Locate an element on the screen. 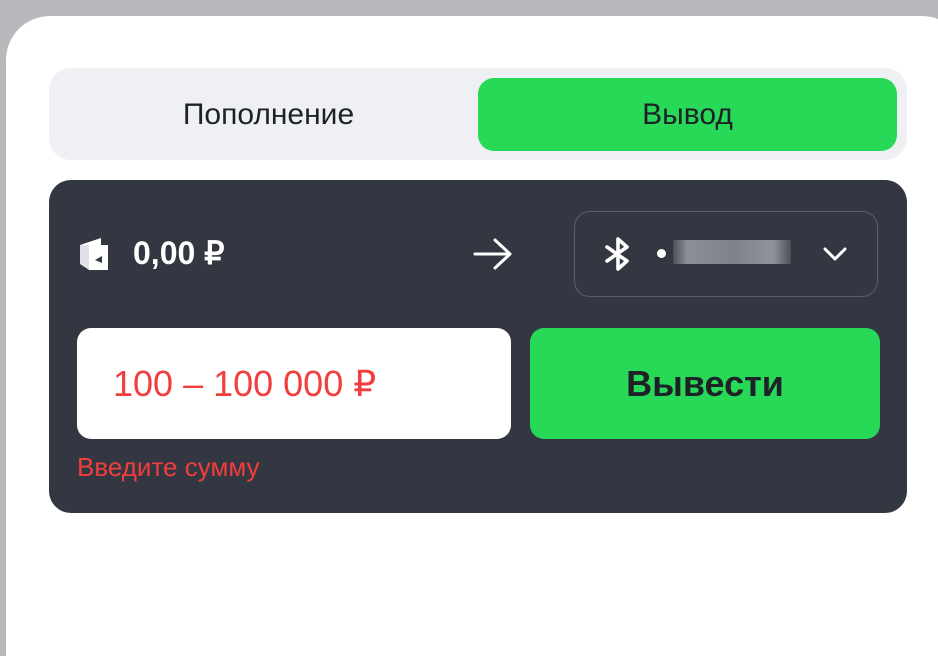  payout-method-select: •••••• is located at coordinates (726, 254).